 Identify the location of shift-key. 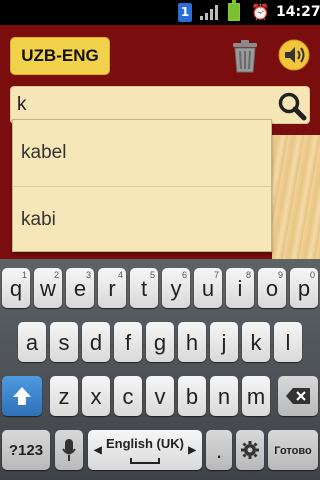
(22, 396).